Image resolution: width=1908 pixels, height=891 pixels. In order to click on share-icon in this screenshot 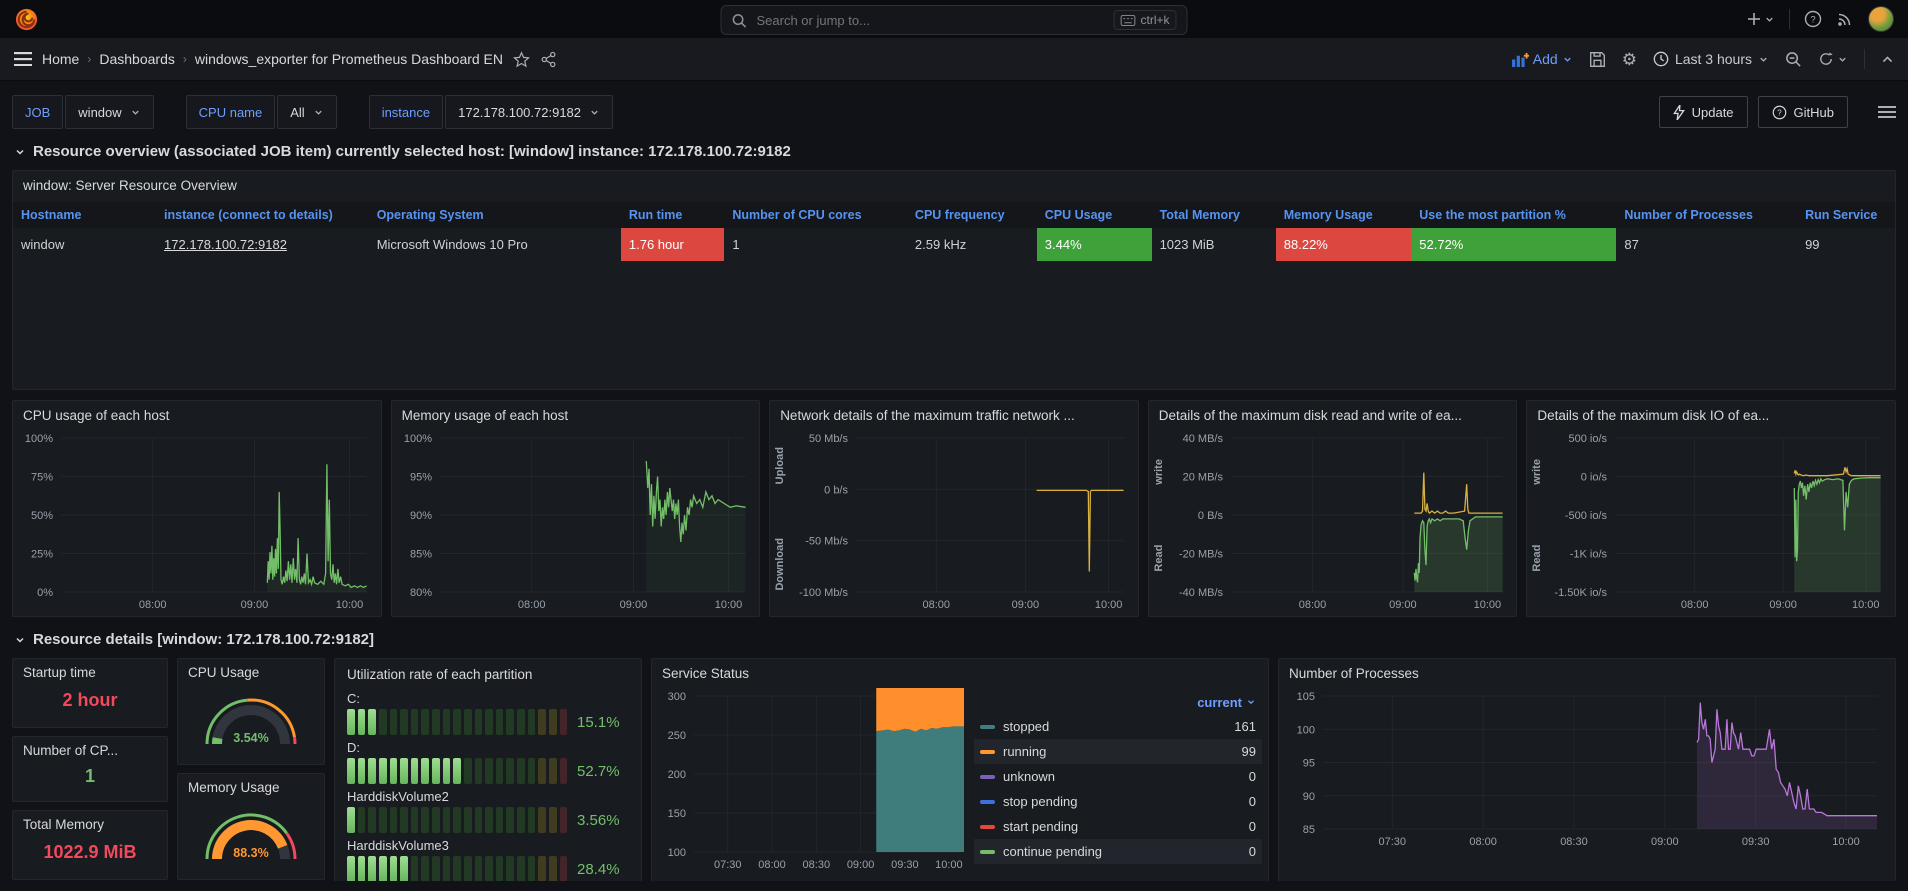, I will do `click(548, 59)`.